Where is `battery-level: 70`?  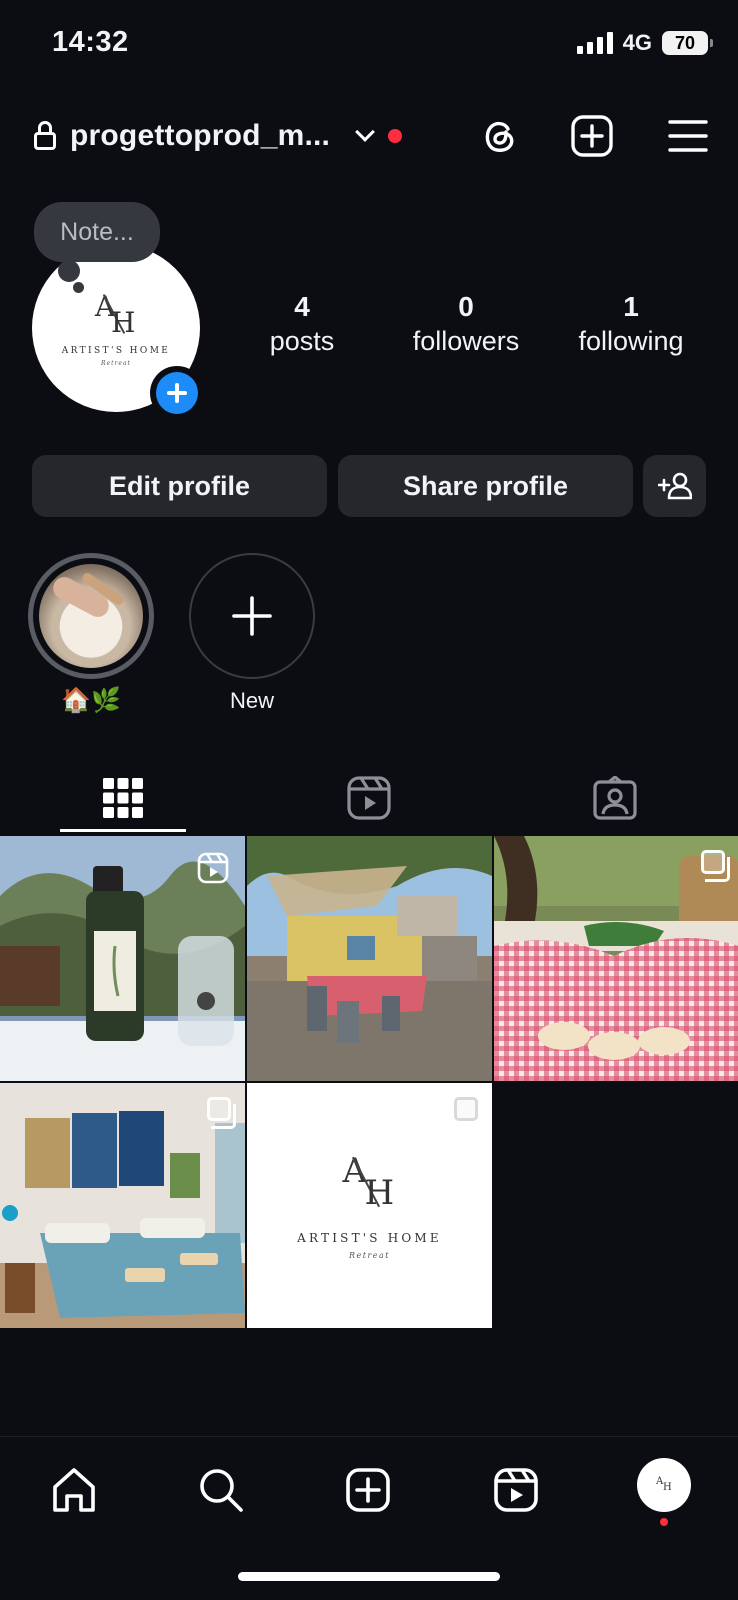 battery-level: 70 is located at coordinates (685, 42).